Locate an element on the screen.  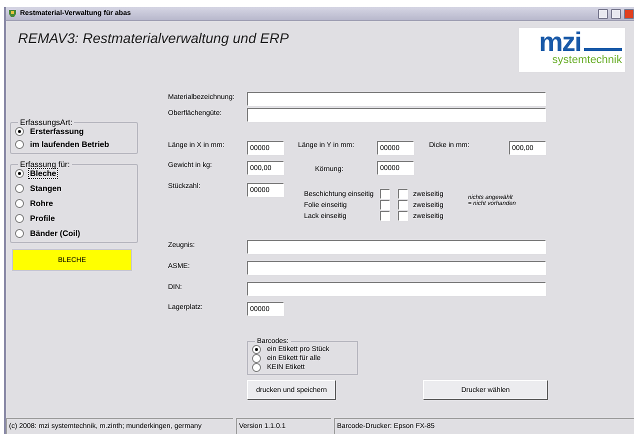
minimize-button is located at coordinates (603, 13).